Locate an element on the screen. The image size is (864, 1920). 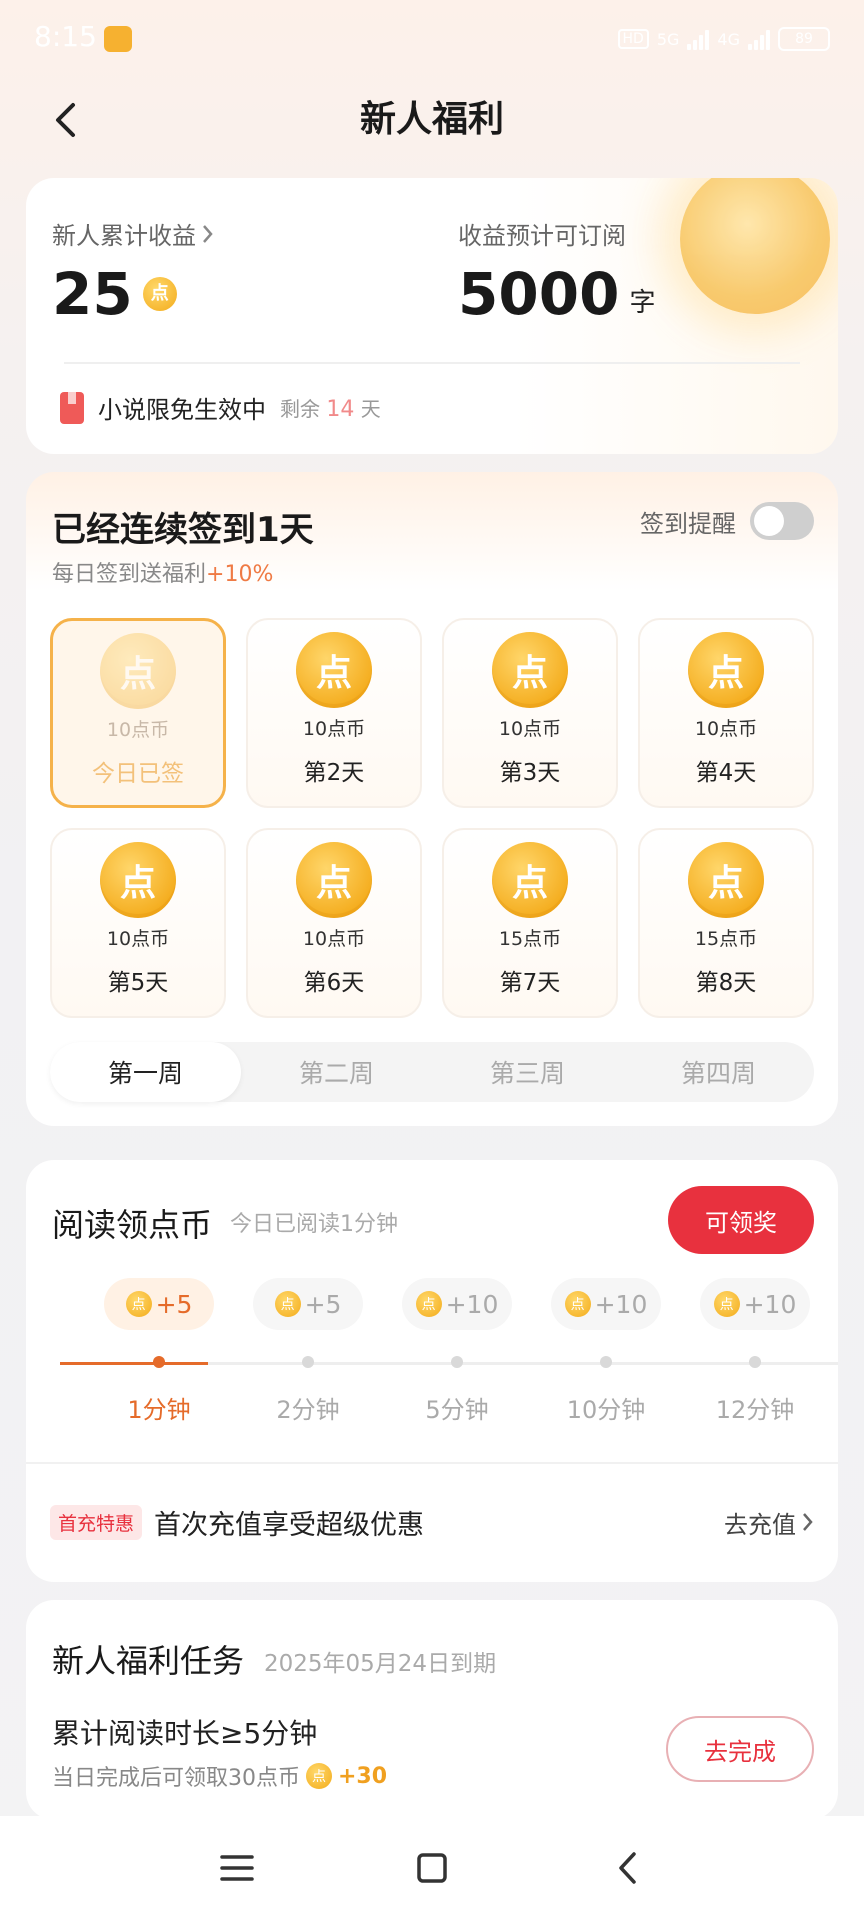
back-arrow-icon is located at coordinates (627, 1868).